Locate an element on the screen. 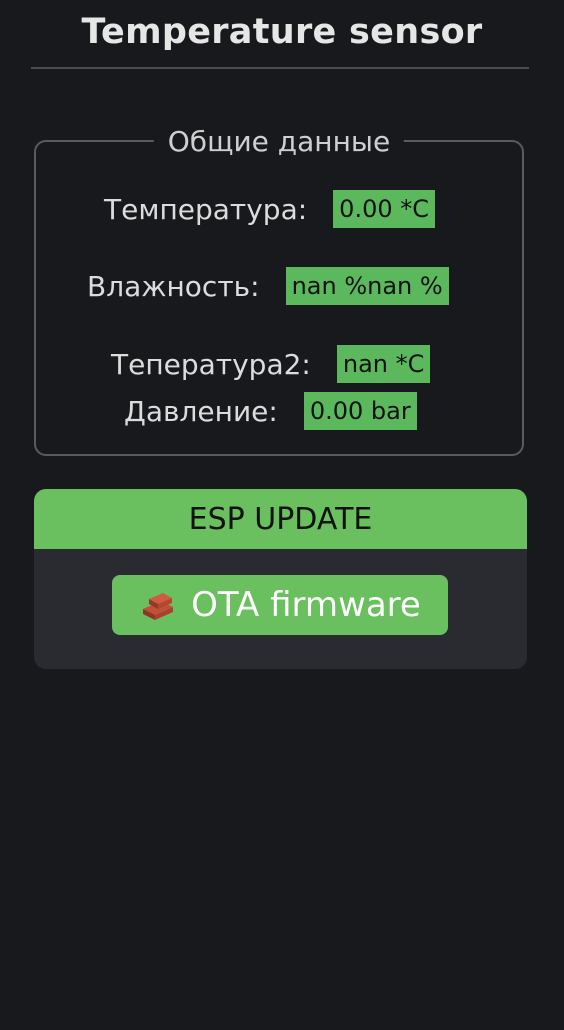  temperature2-row: Тепература2: nan *C is located at coordinates (271, 364).